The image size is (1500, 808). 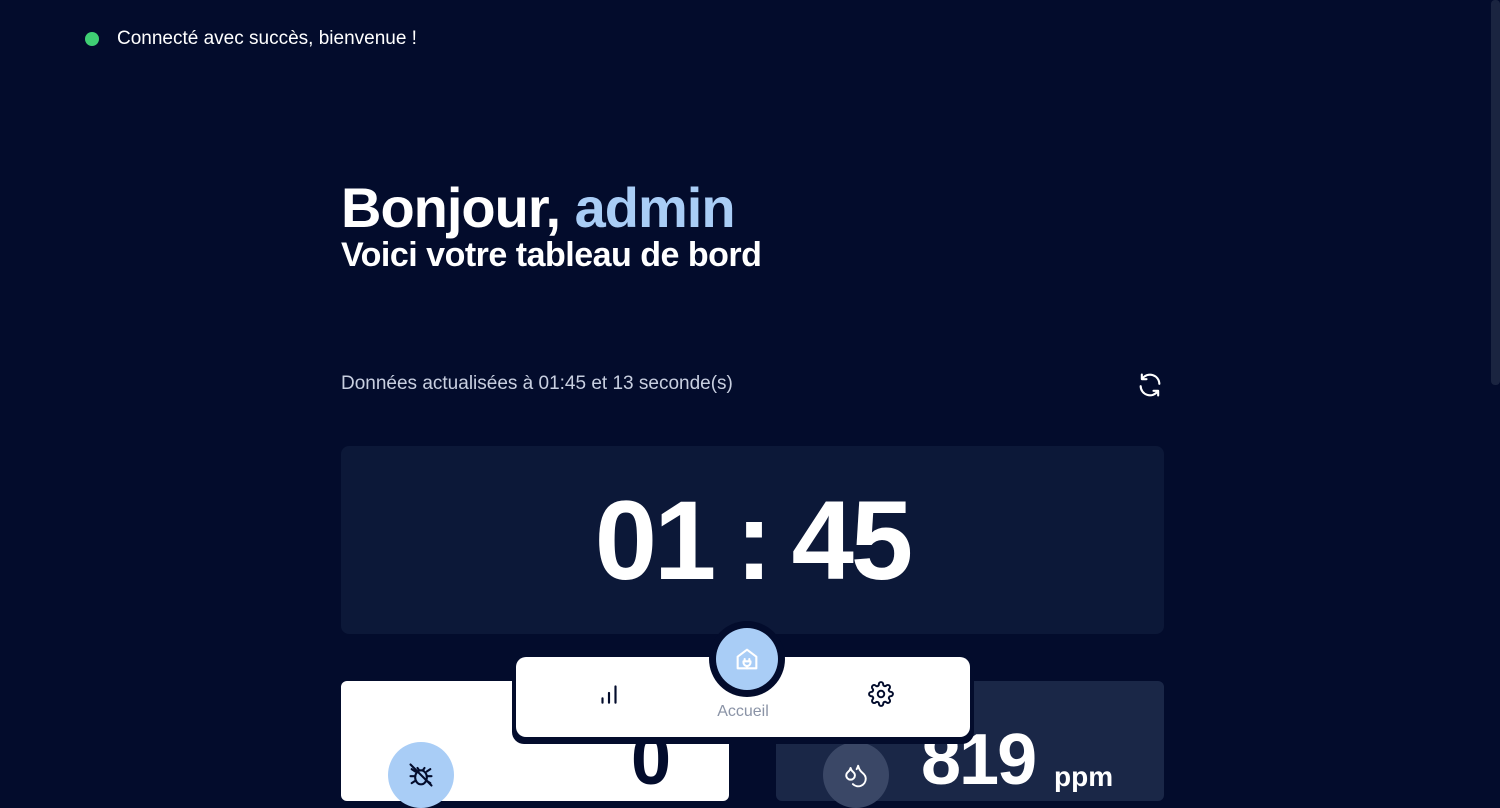 I want to click on username: admin, so click(x=655, y=207).